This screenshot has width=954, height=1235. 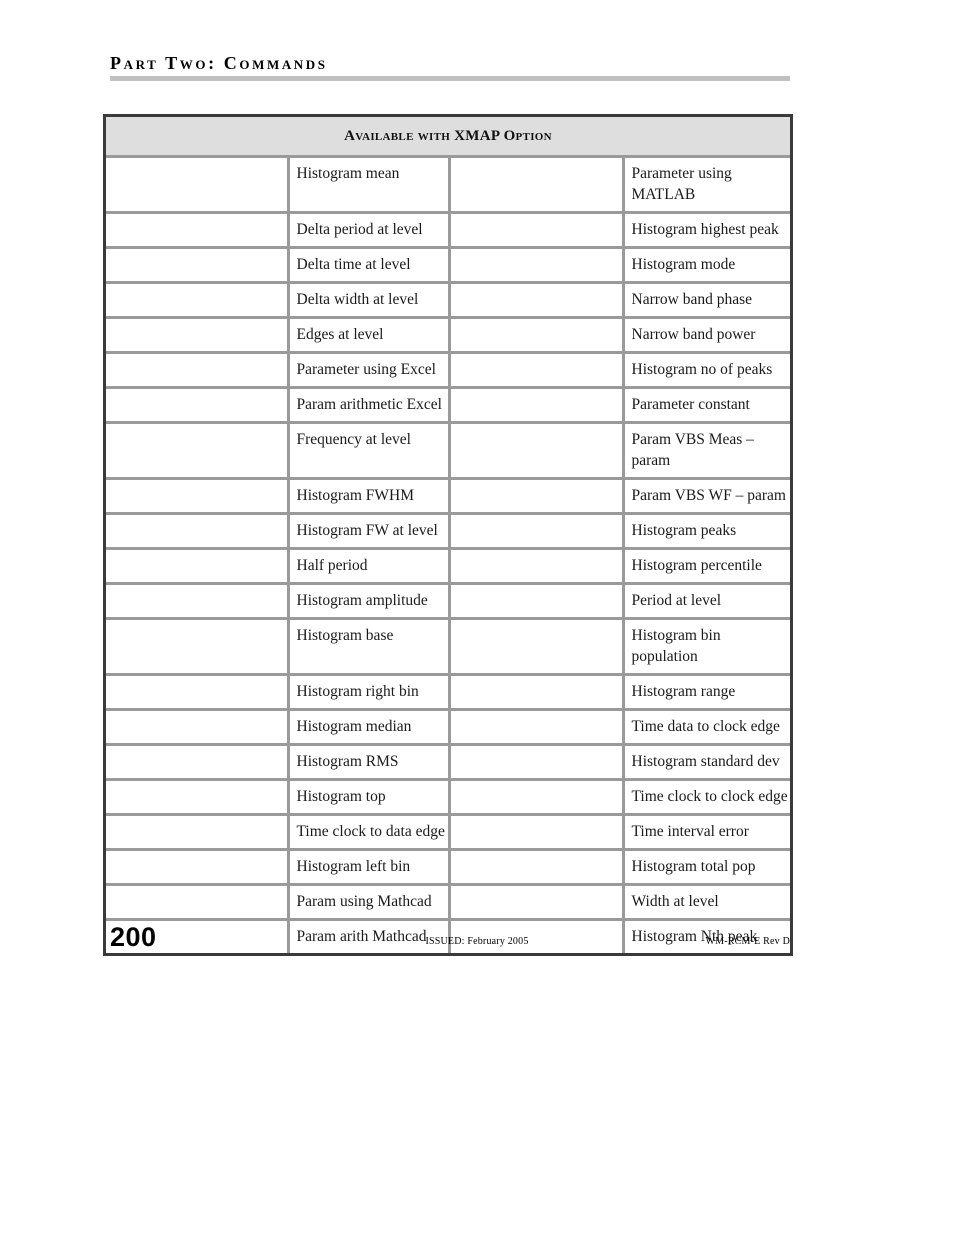 I want to click on table-cell-command: Delta width at level, so click(x=369, y=299).